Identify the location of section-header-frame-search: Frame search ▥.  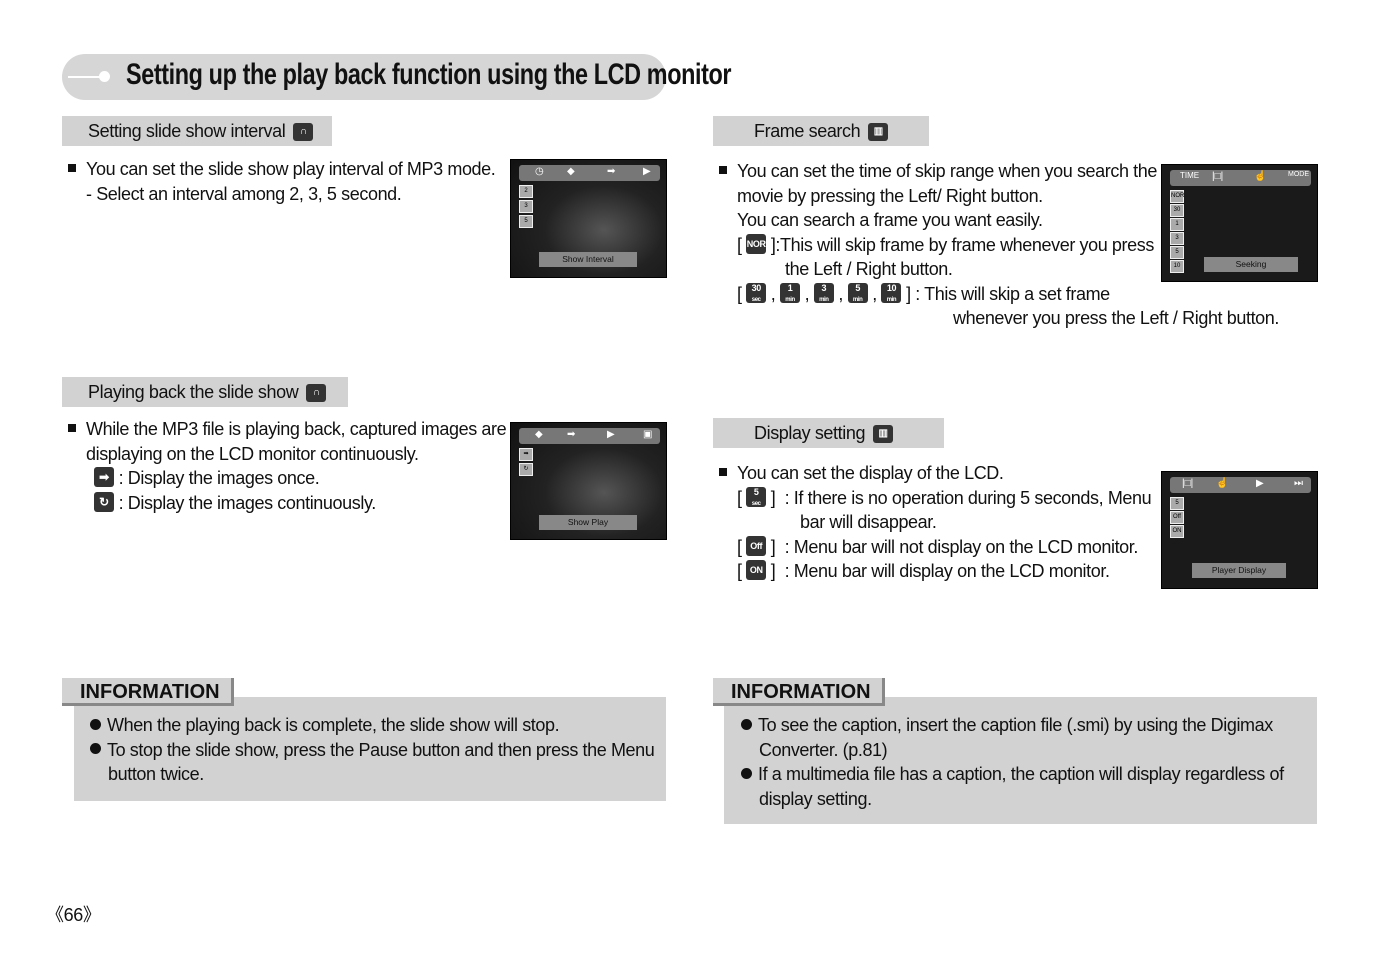
(821, 131).